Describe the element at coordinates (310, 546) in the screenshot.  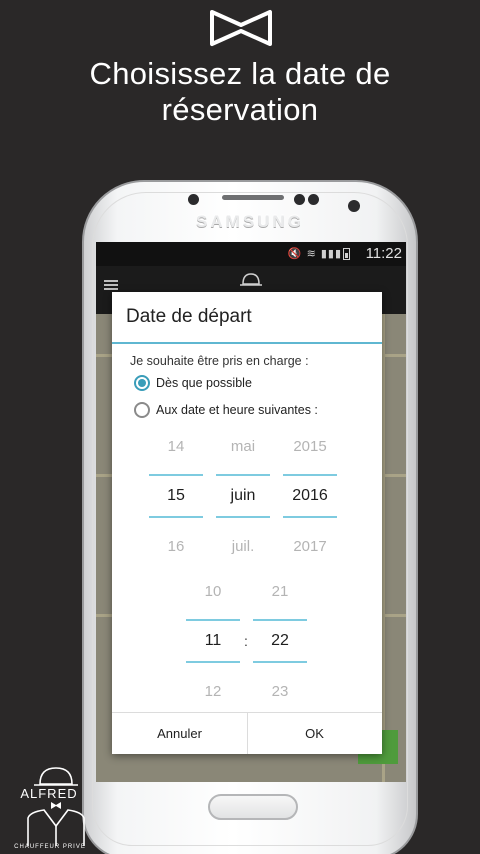
I see `year-next: 2017` at that location.